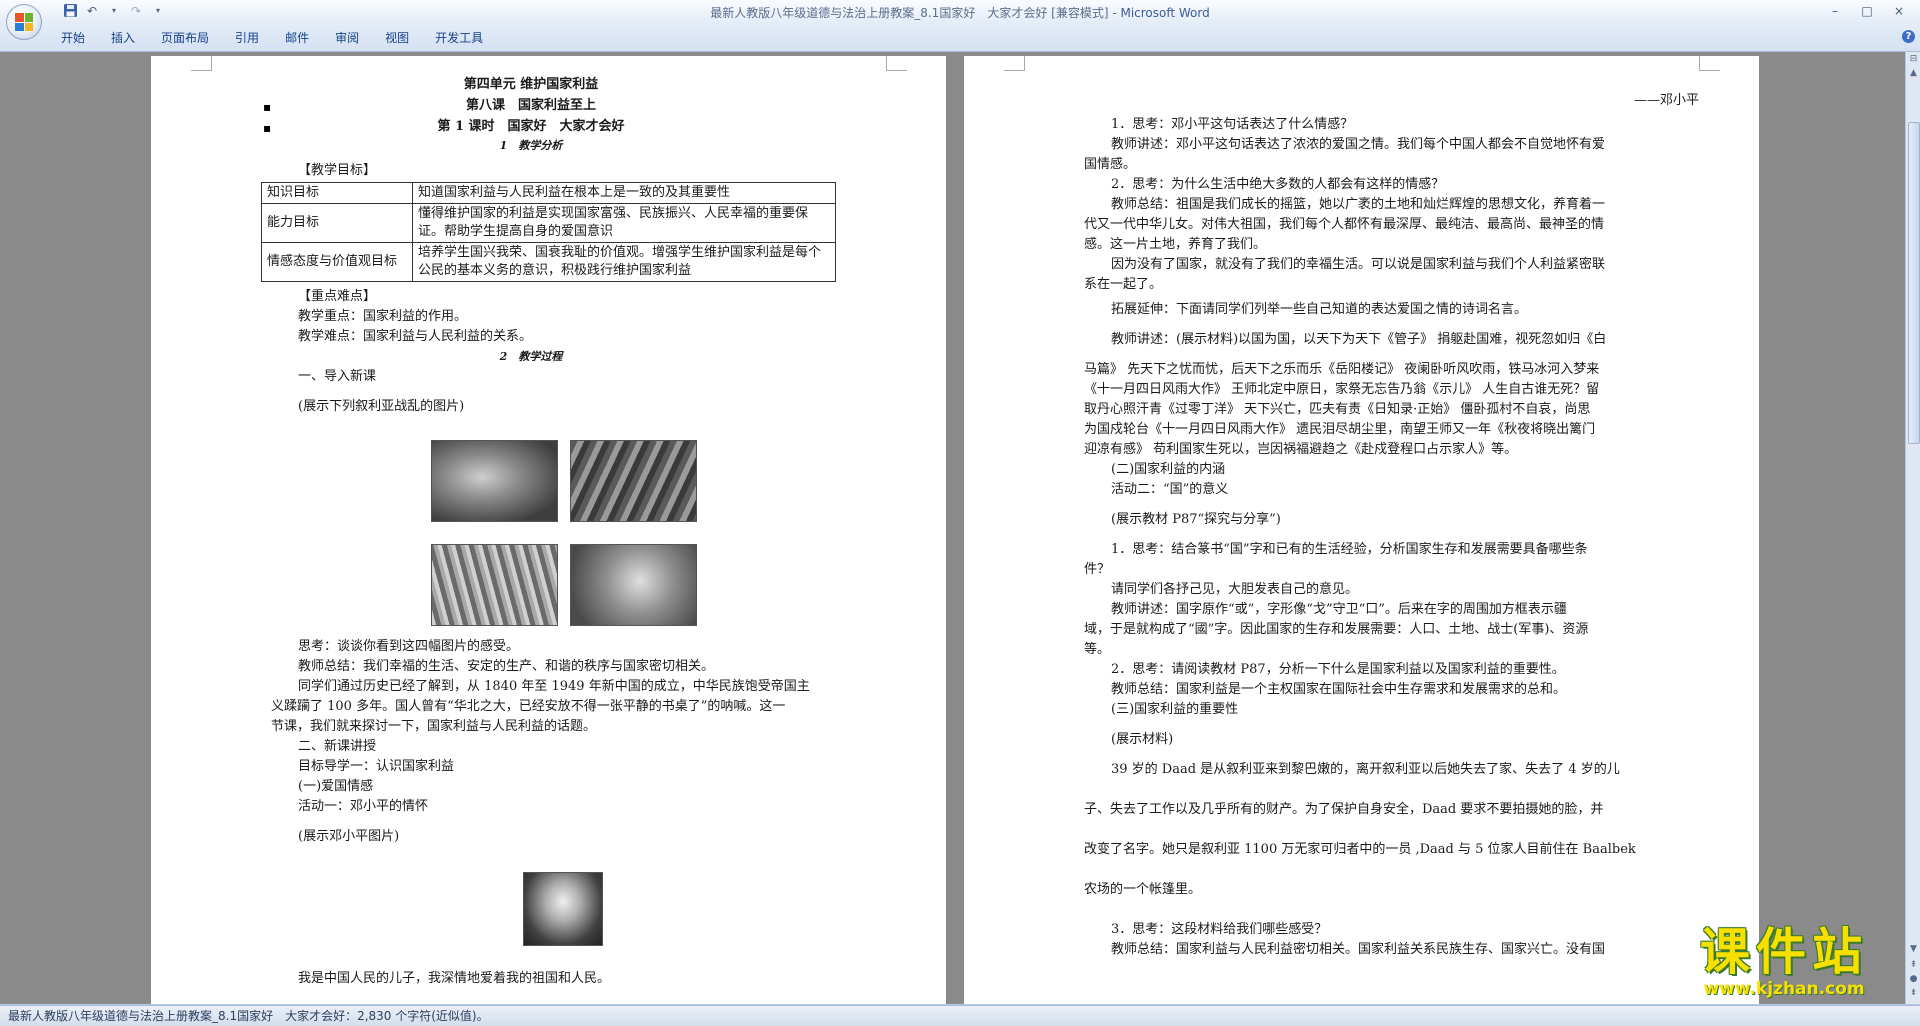  I want to click on tab-insert: 插入, so click(123, 38).